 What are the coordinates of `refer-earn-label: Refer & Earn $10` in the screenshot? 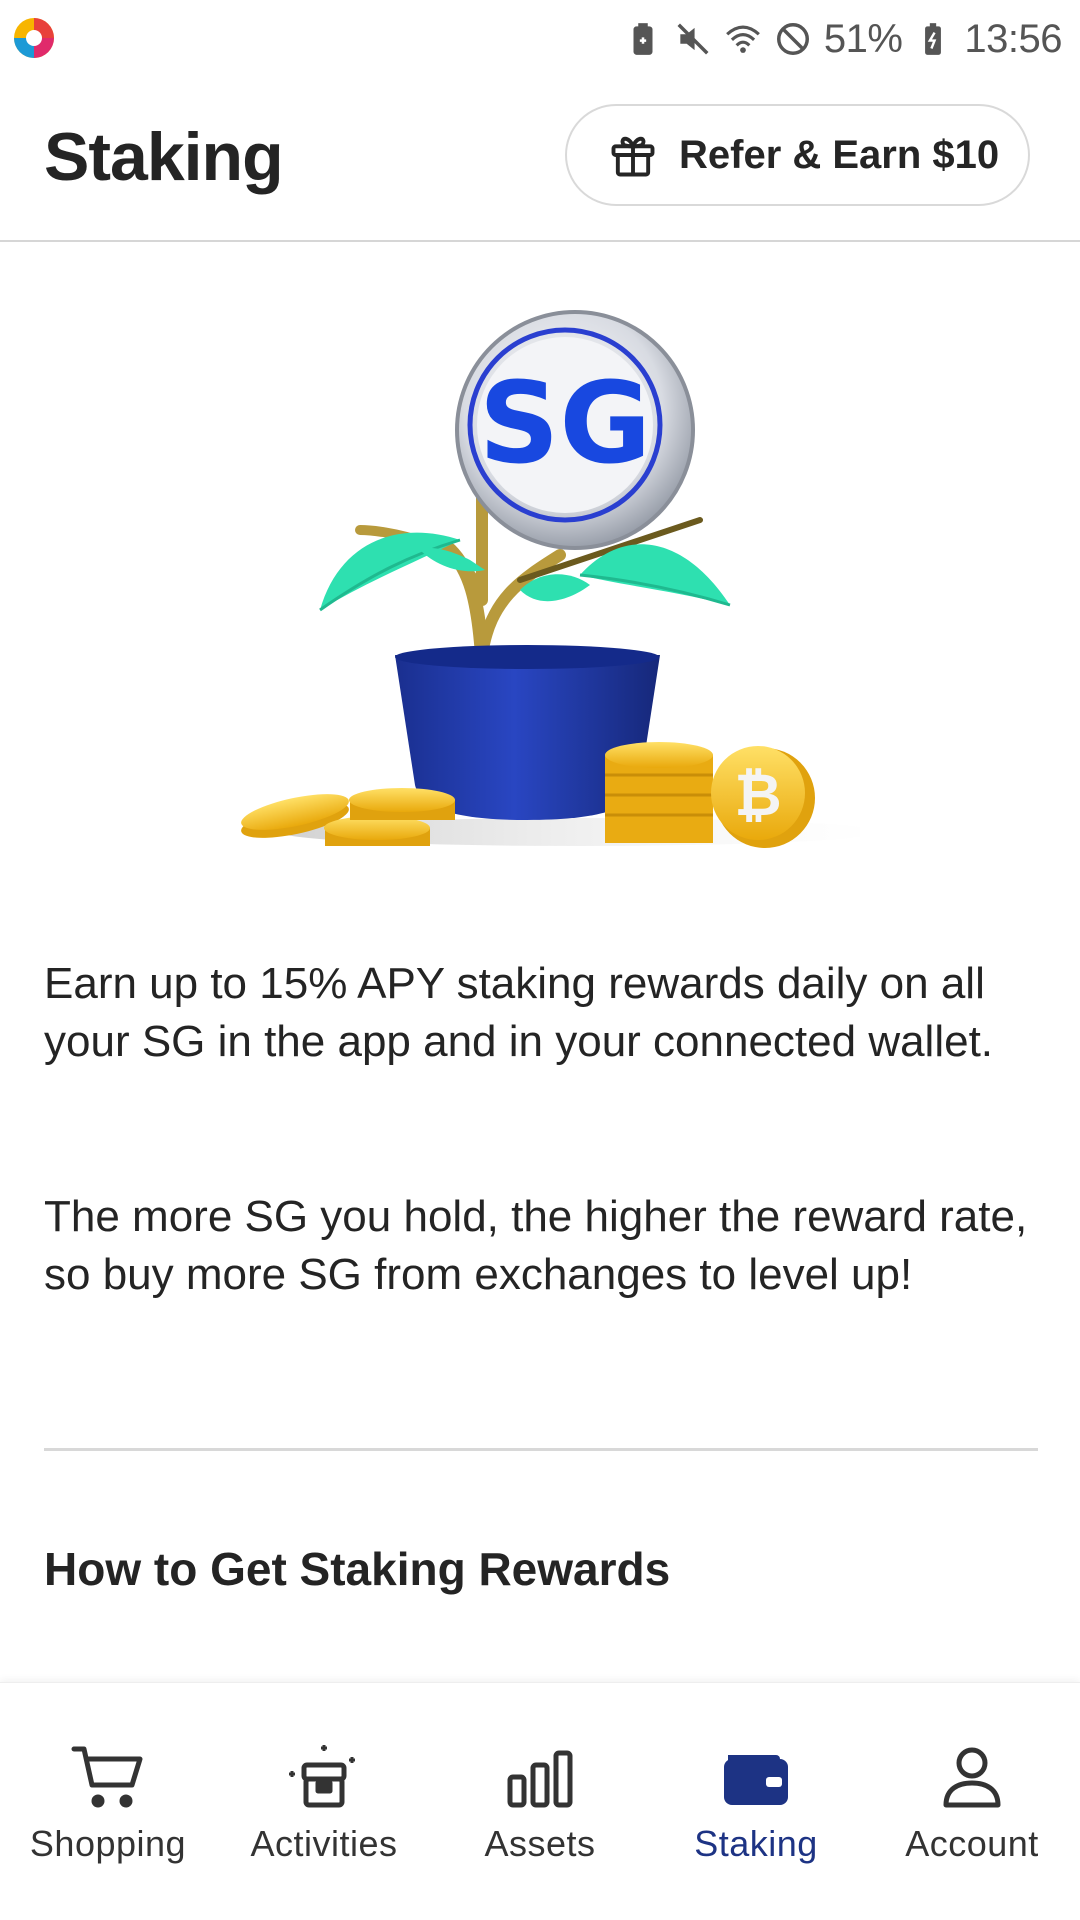 It's located at (839, 154).